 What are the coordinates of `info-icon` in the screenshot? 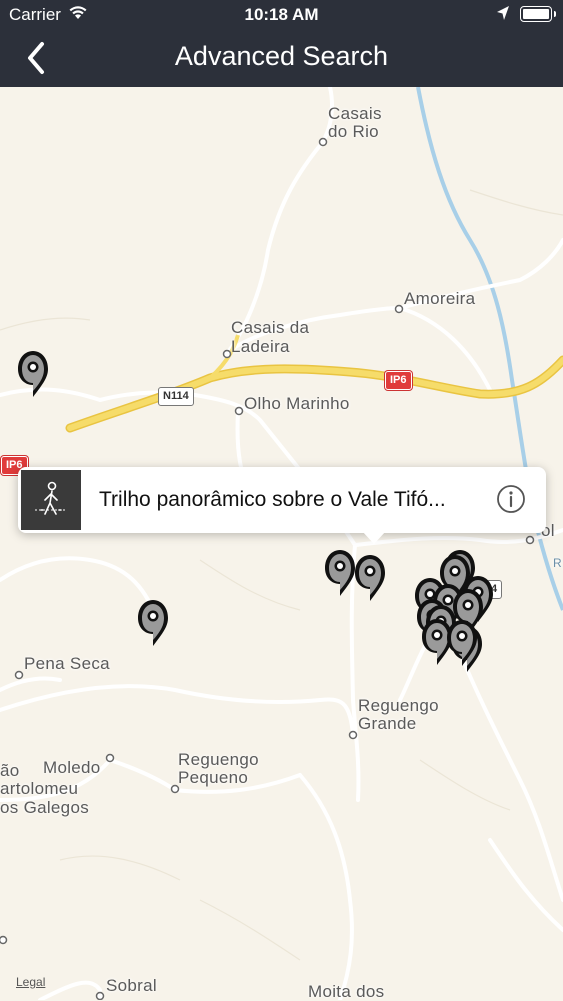 It's located at (511, 499).